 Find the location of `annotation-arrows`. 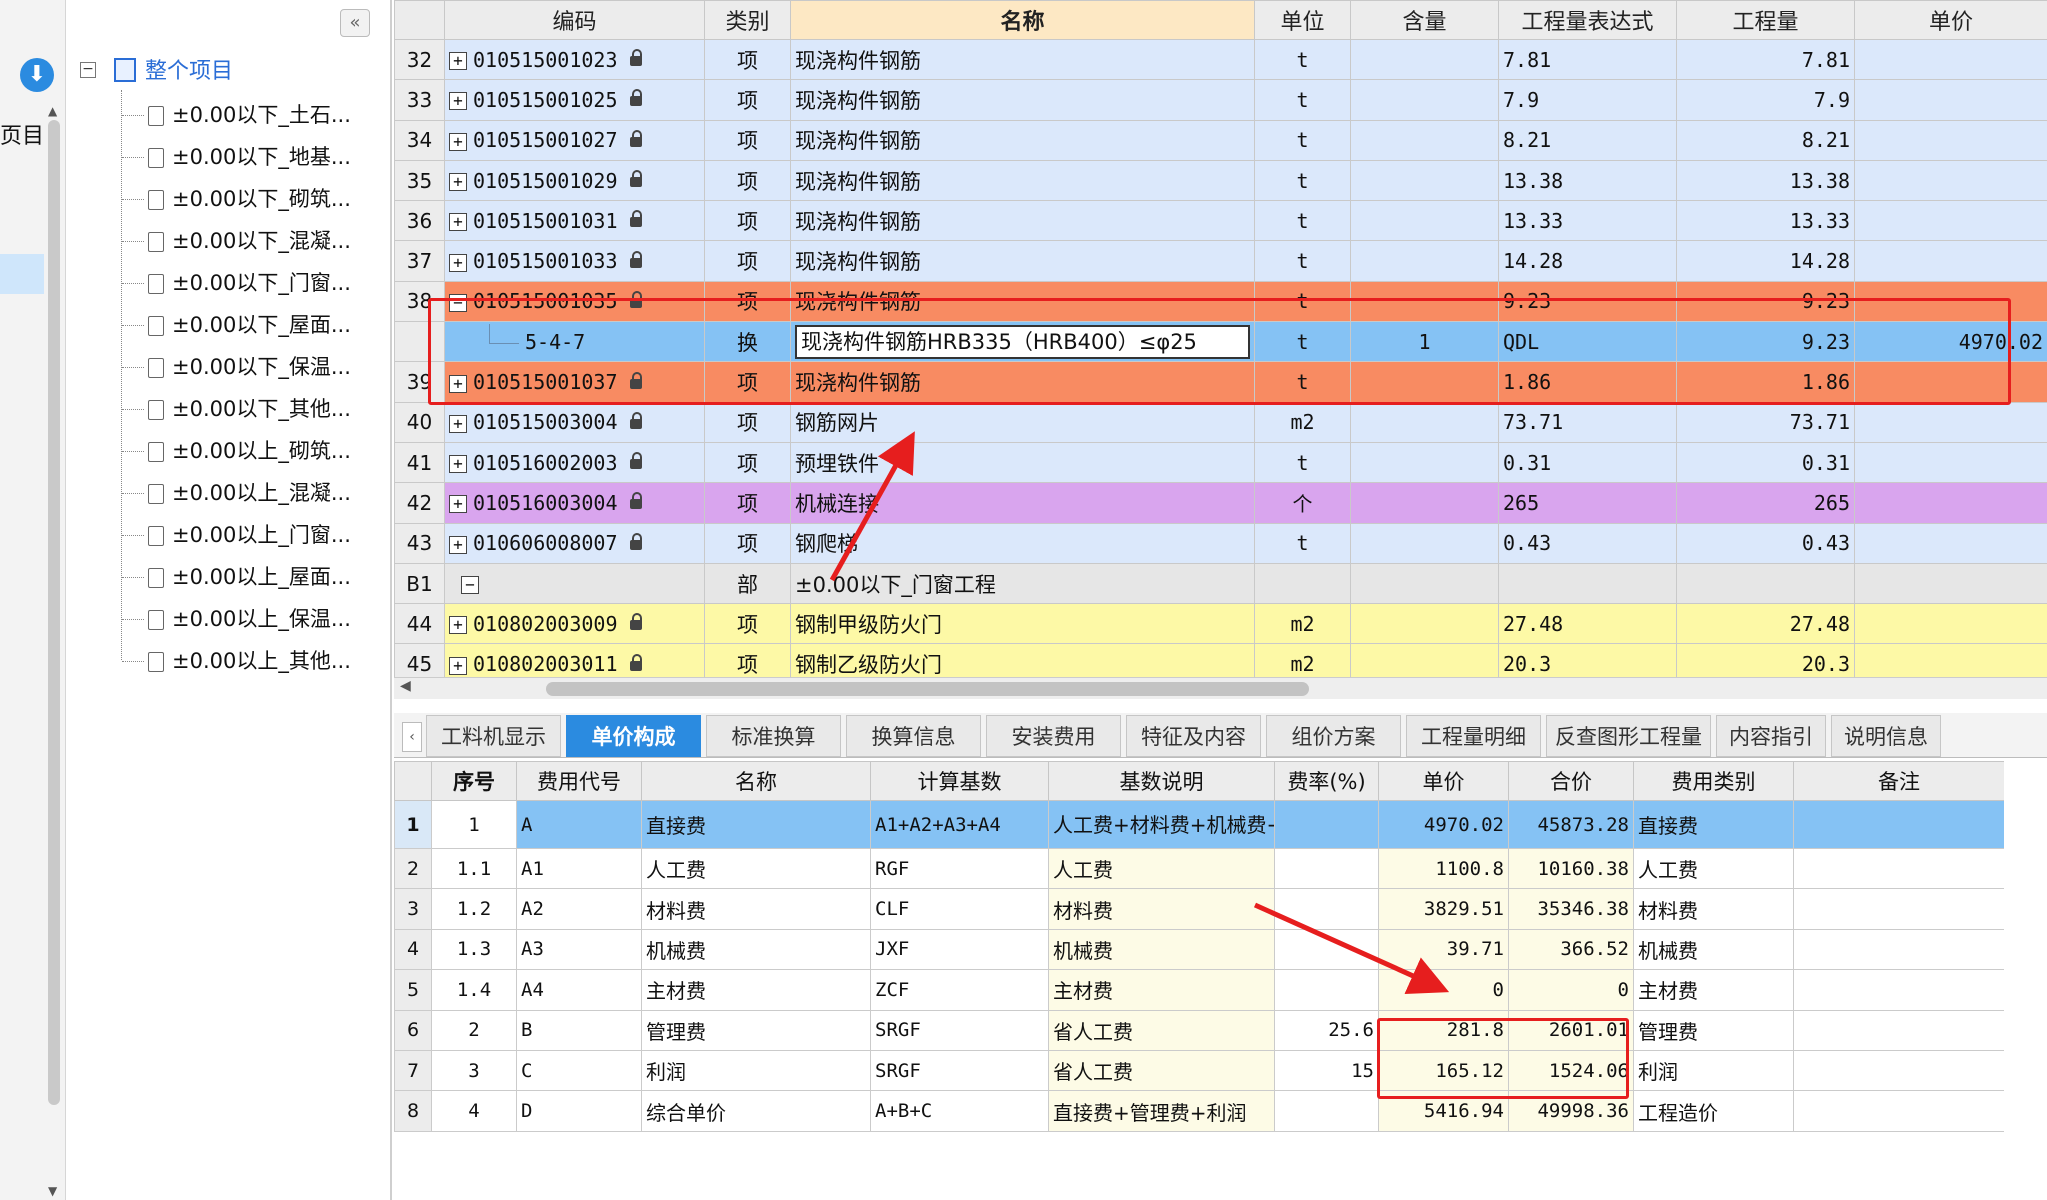

annotation-arrows is located at coordinates (1139, 712).